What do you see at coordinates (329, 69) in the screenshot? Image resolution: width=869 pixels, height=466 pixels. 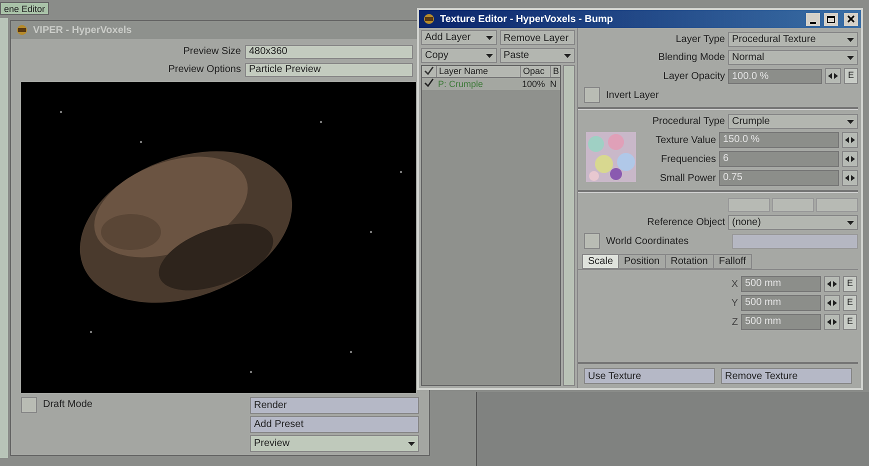 I see `dropdown-field: Particle Preview` at bounding box center [329, 69].